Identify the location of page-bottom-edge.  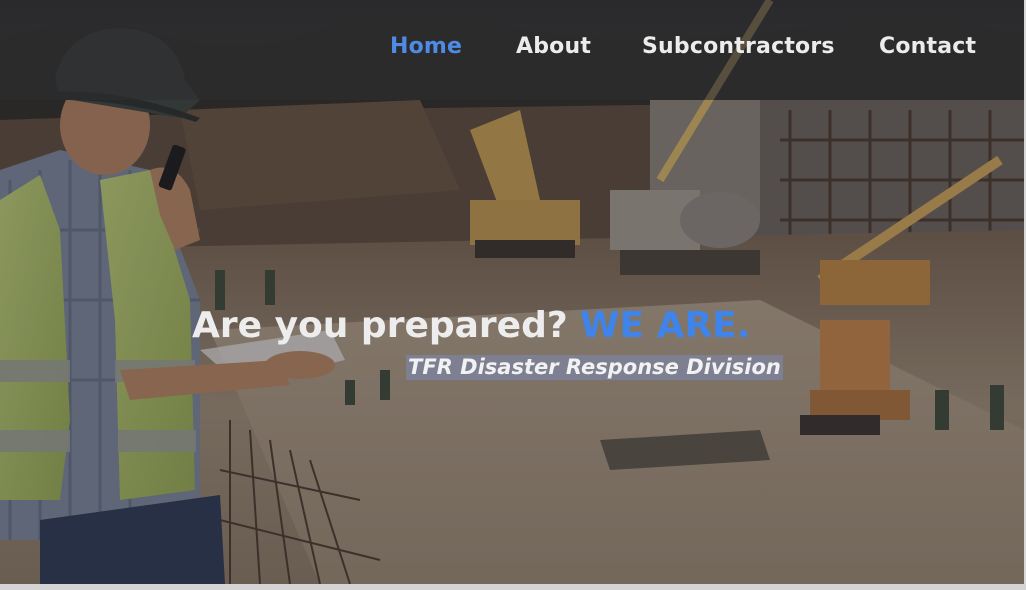
(513, 587).